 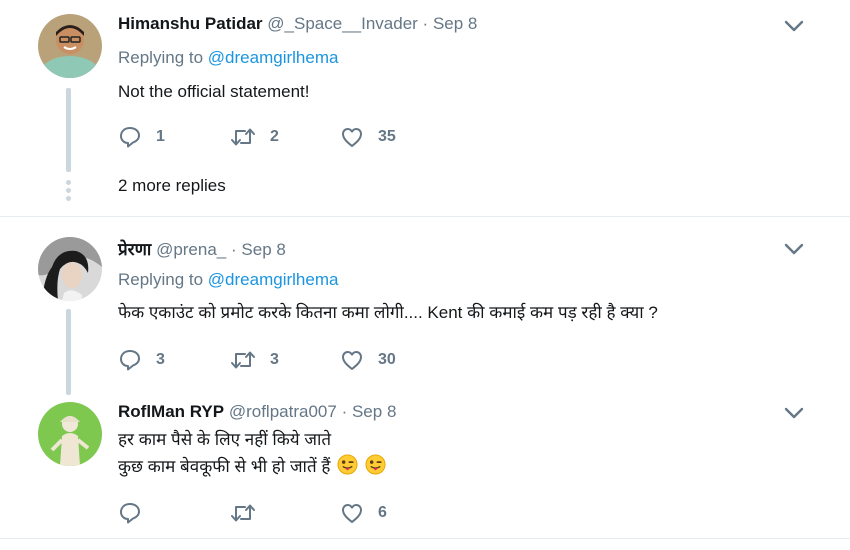 I want to click on retweet-button: 3, so click(x=254, y=360).